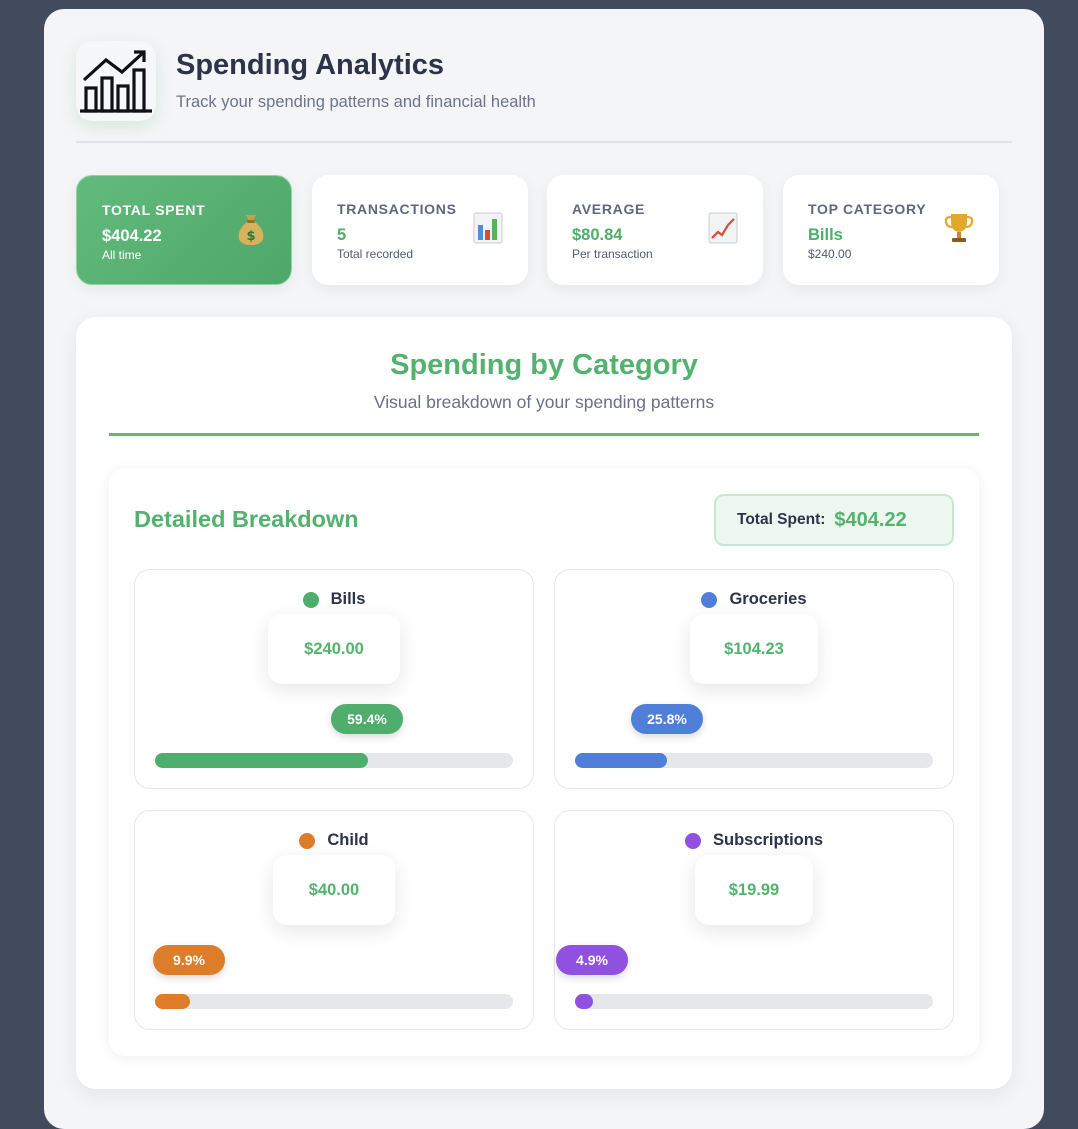  I want to click on page-title: Spending Analytics, so click(310, 65).